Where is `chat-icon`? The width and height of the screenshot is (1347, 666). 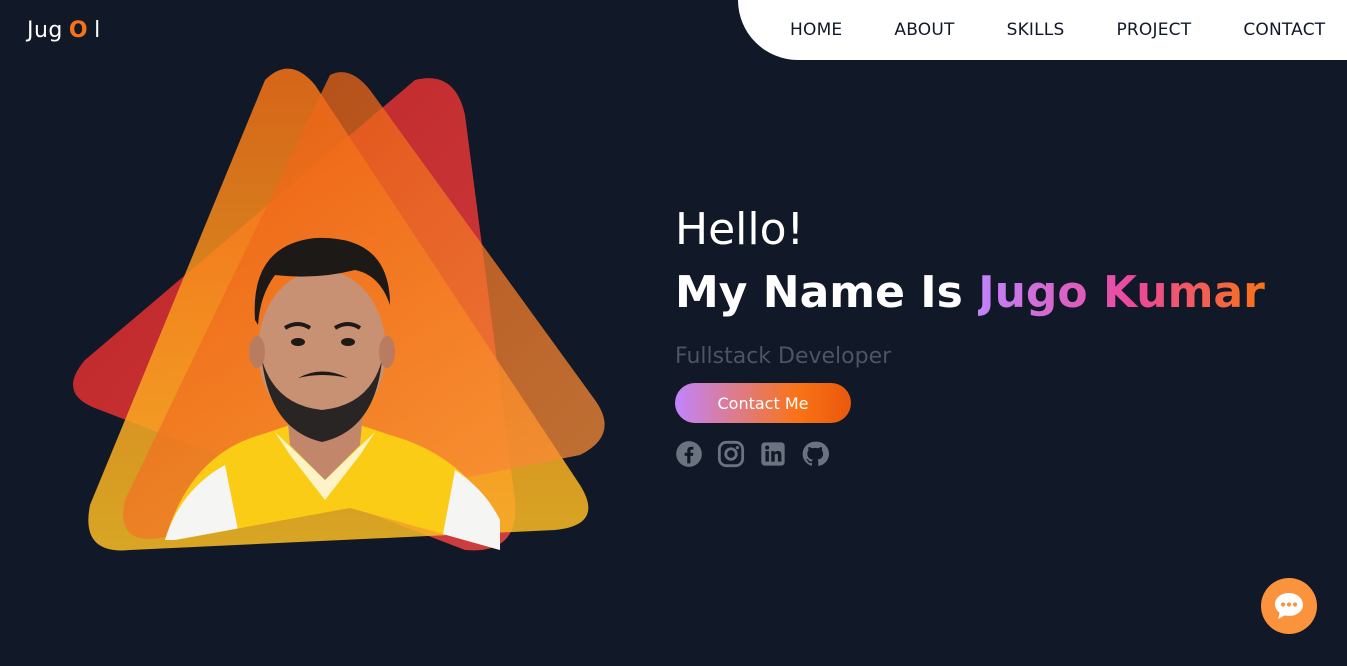
chat-icon is located at coordinates (1289, 606).